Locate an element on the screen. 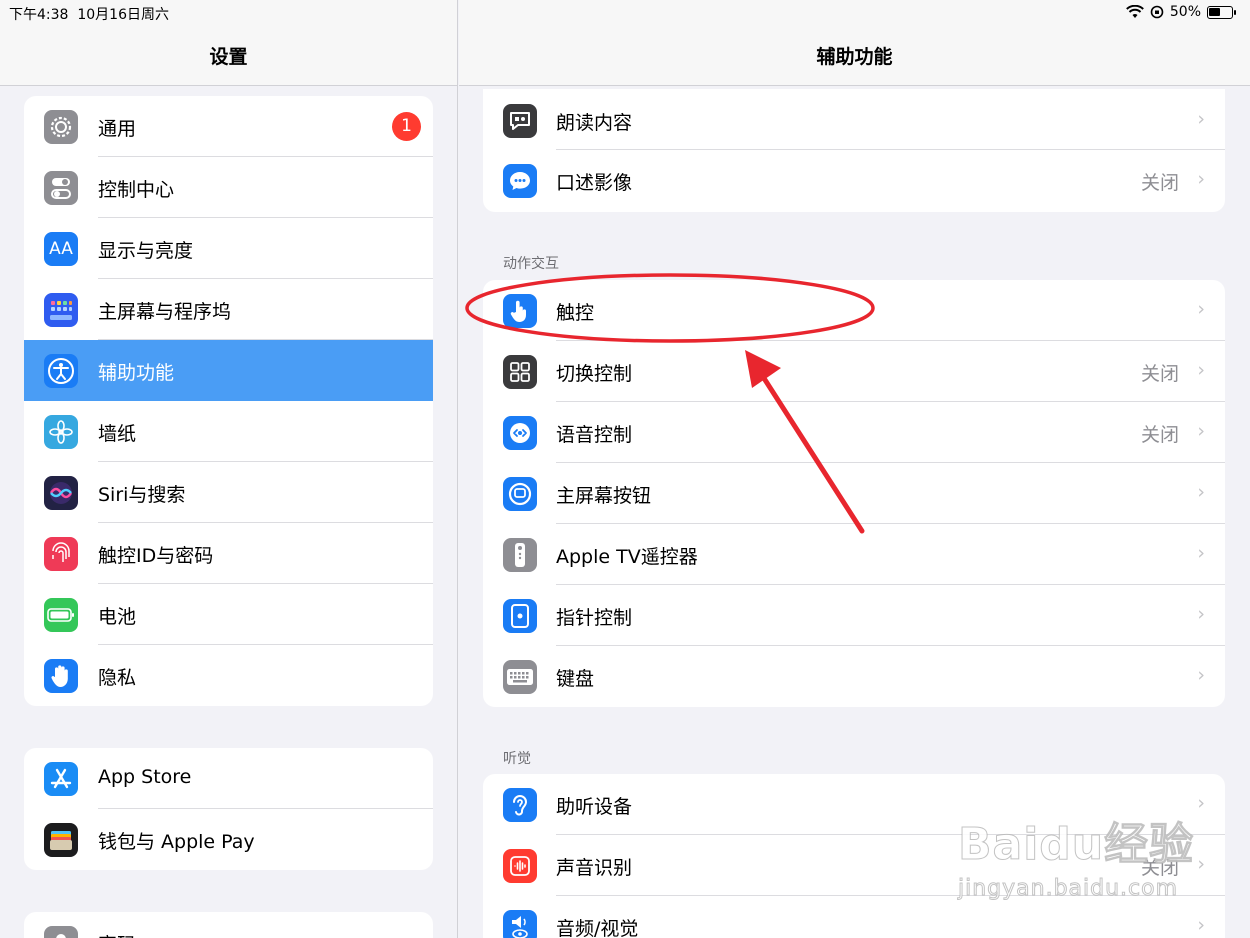 This screenshot has width=1250, height=938. row-label: 键盘 is located at coordinates (575, 679).